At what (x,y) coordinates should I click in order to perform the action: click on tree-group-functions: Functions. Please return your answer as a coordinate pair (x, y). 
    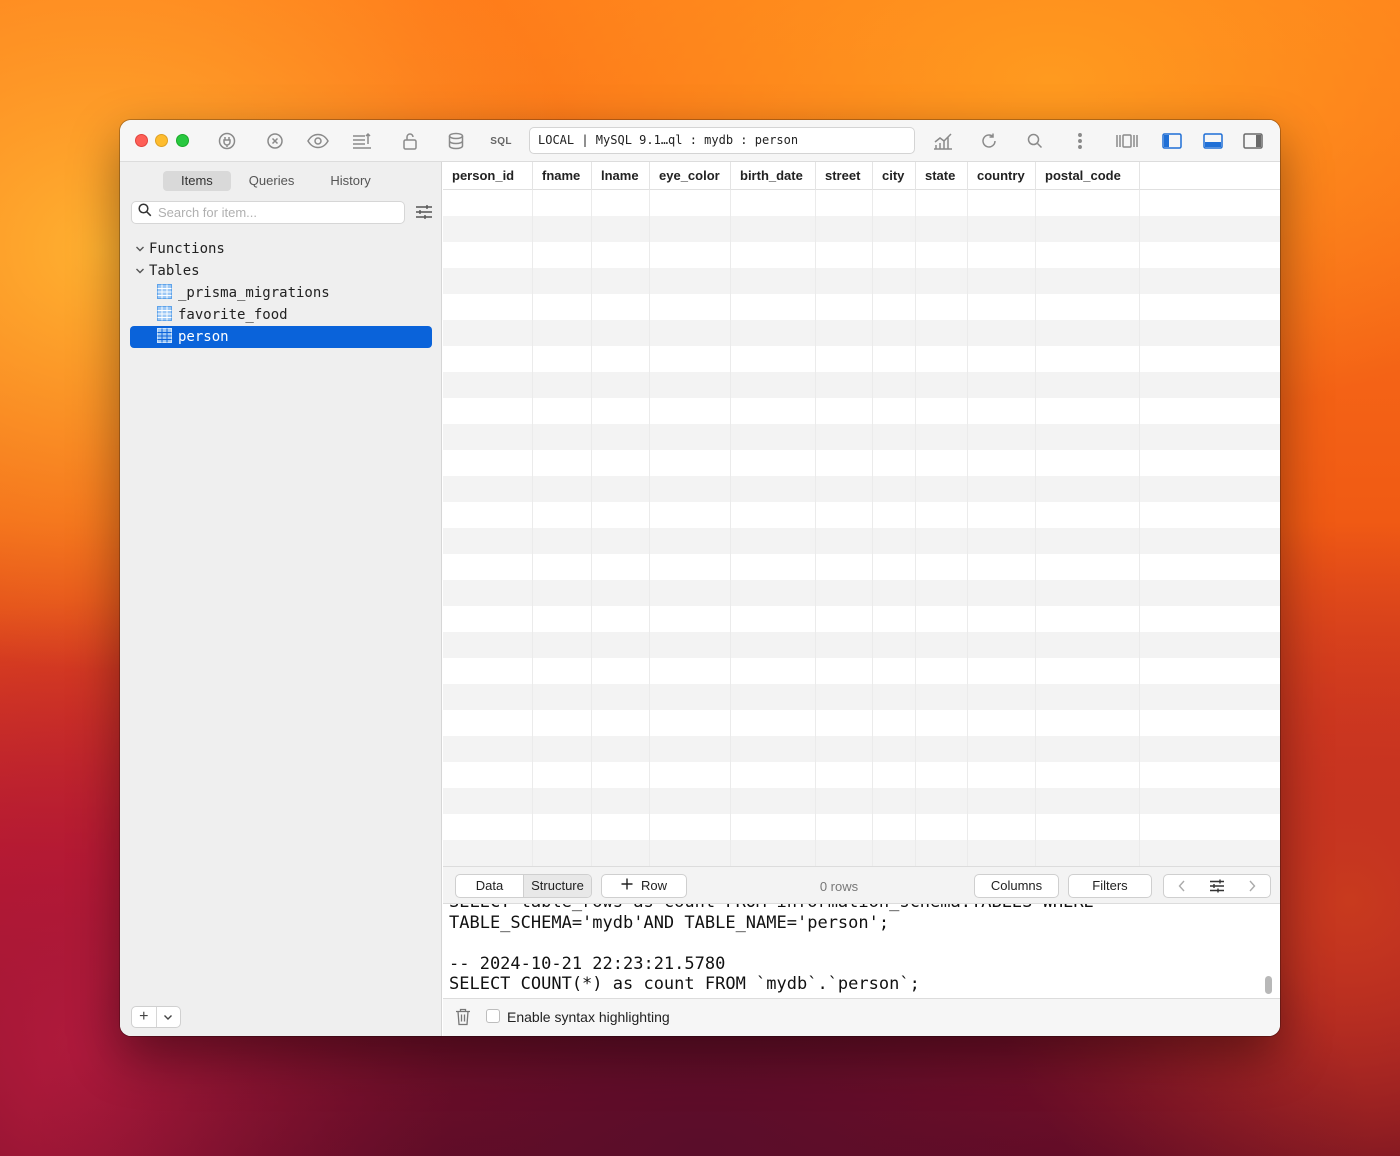
    Looking at the image, I should click on (281, 249).